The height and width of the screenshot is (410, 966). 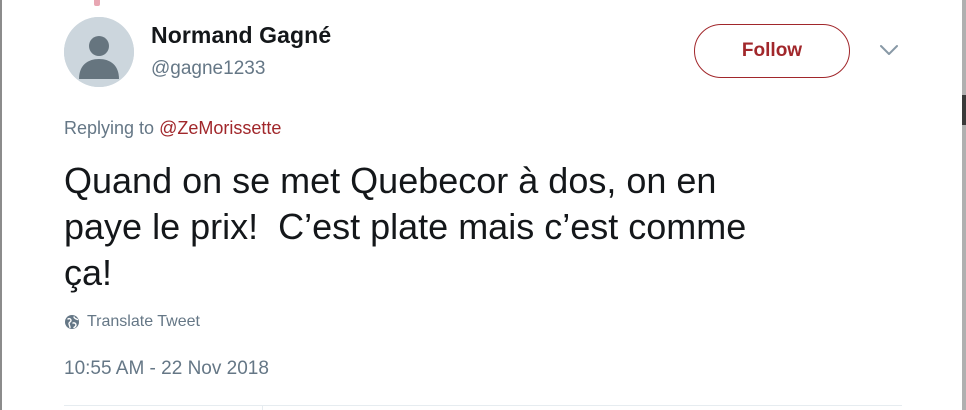 What do you see at coordinates (166, 369) in the screenshot?
I see `tweet-timestamp: 10:55 AM - 22 Nov 2018` at bounding box center [166, 369].